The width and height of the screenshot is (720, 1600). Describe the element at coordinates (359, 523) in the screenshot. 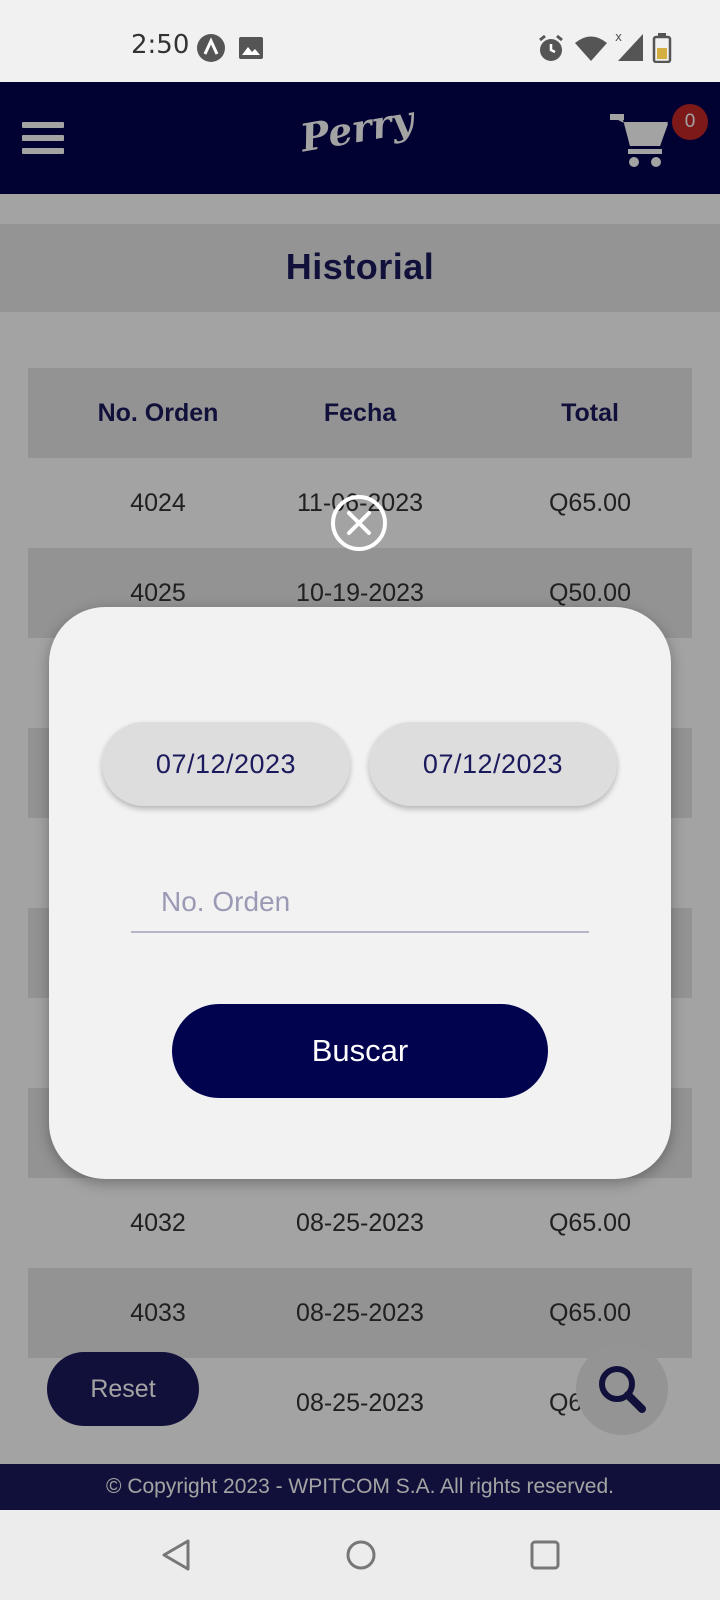

I see `close-circle-icon` at that location.